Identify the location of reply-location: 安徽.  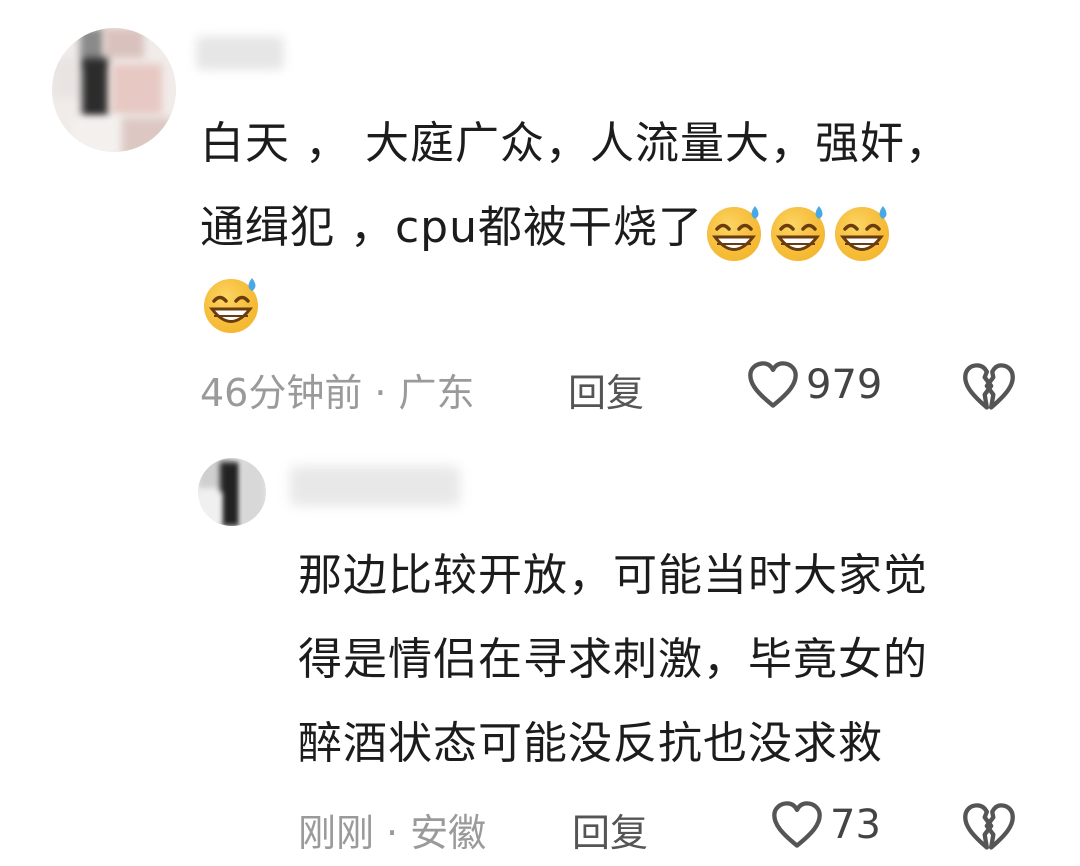
(448, 833).